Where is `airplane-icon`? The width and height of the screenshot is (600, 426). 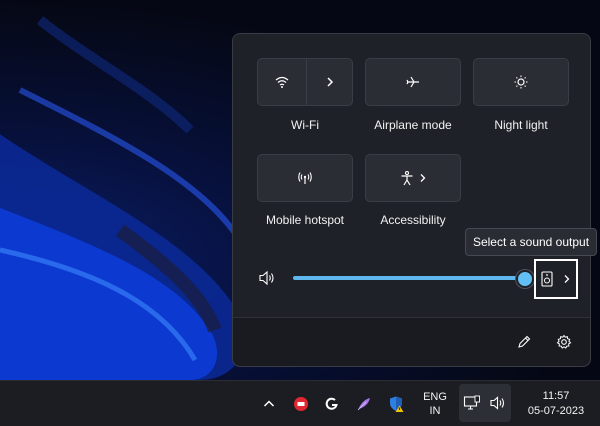 airplane-icon is located at coordinates (413, 82).